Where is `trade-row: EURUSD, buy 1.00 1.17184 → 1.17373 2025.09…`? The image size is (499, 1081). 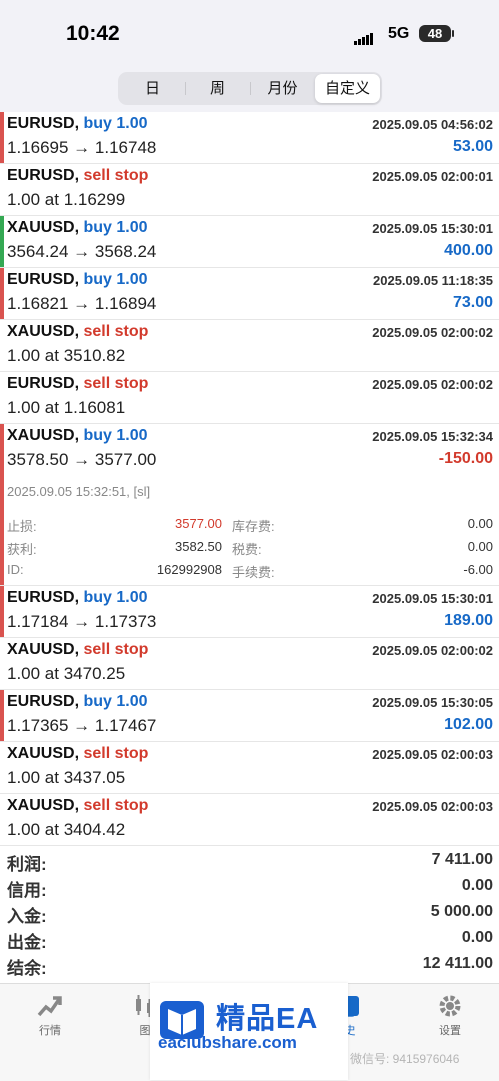
trade-row: EURUSD, buy 1.00 1.17184 → 1.17373 2025.09… is located at coordinates (249, 612).